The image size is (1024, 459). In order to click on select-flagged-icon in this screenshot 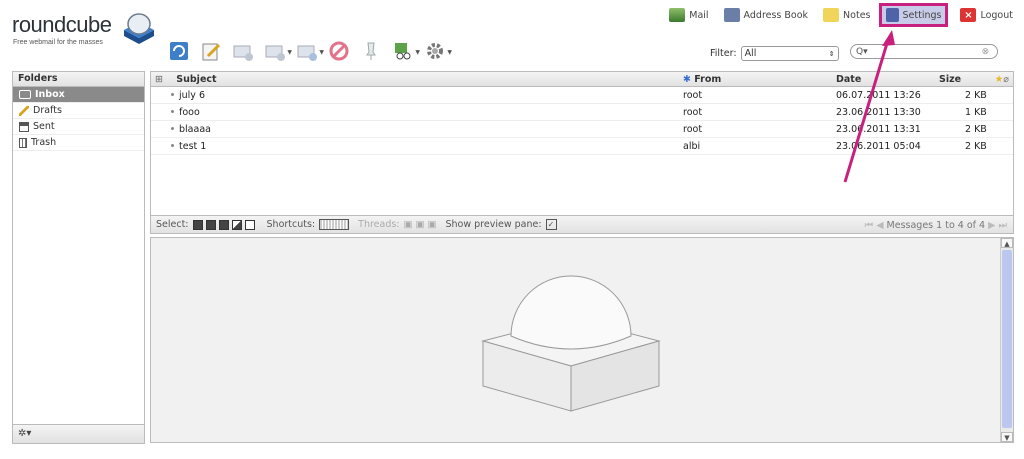, I will do `click(236, 224)`.